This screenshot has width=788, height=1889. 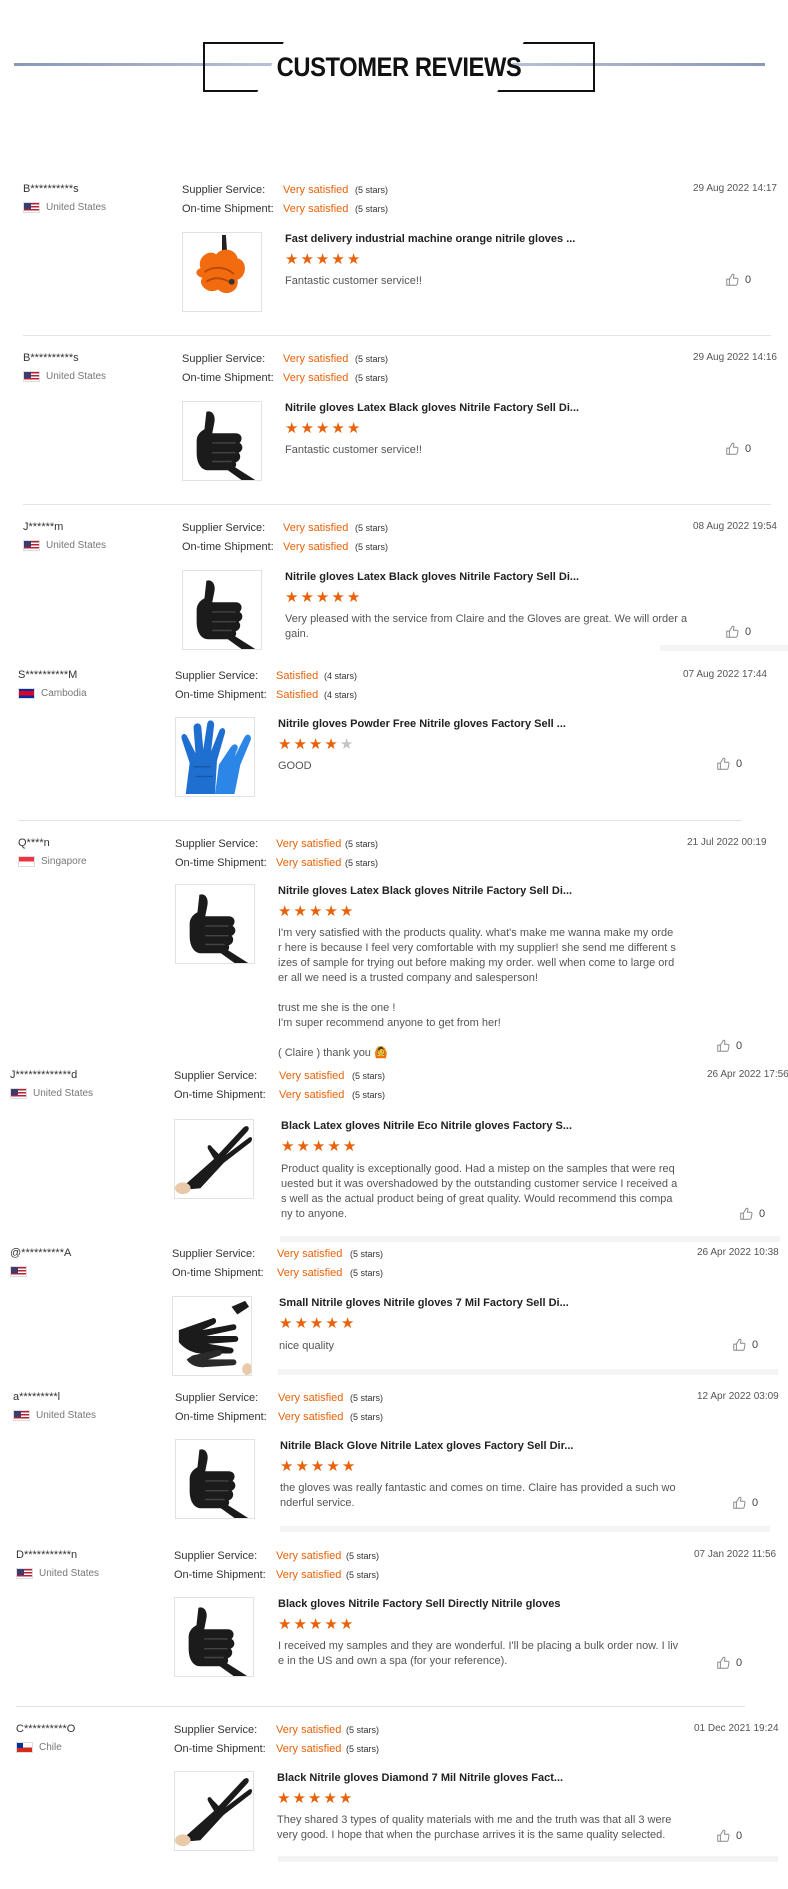 What do you see at coordinates (738, 1252) in the screenshot?
I see `review-date: 26 Apr 2022 10:38` at bounding box center [738, 1252].